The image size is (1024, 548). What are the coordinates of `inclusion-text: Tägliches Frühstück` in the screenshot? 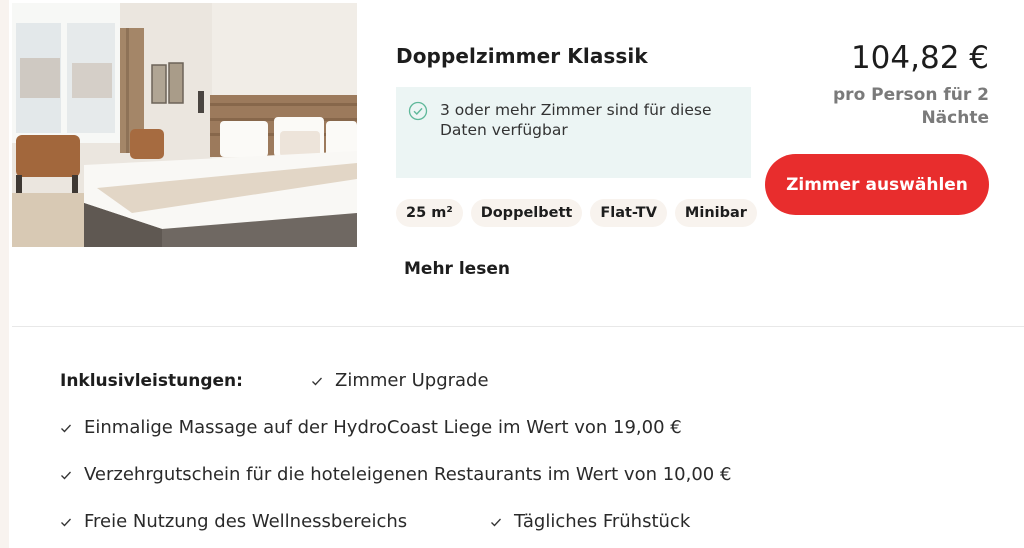 It's located at (602, 521).